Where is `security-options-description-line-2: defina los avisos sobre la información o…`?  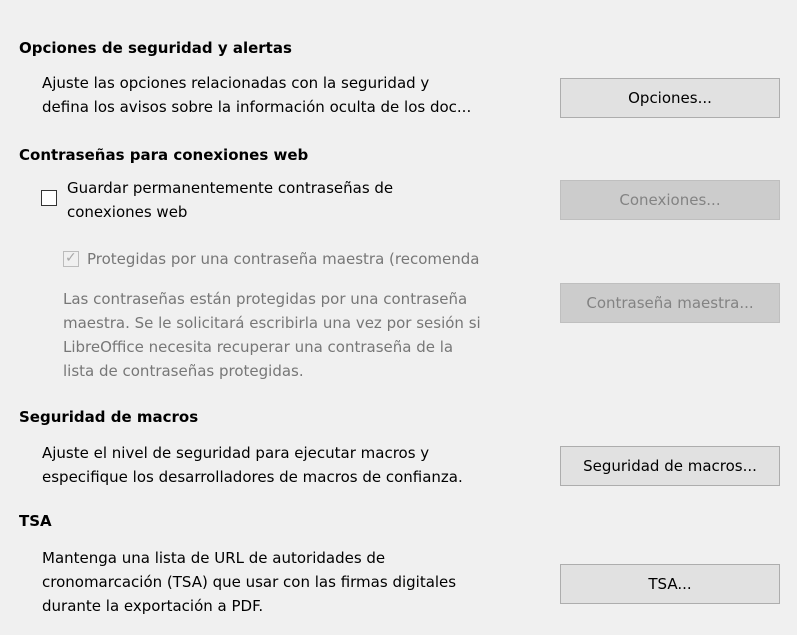
security-options-description-line-2: defina los avisos sobre la información o… is located at coordinates (257, 107).